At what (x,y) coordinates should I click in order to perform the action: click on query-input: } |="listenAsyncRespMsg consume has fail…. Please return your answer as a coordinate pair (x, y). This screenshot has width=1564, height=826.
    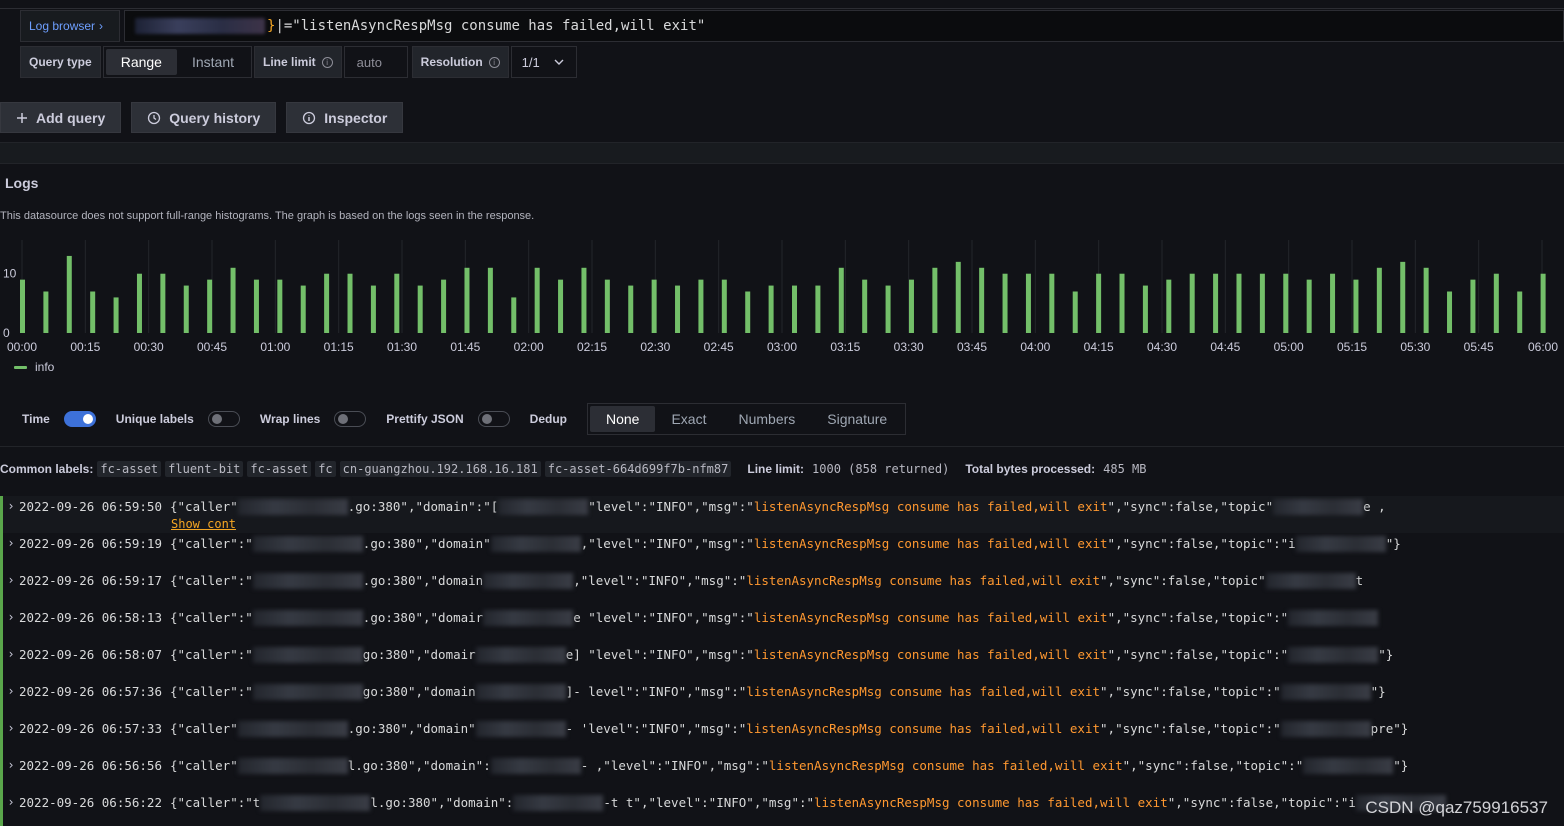
    Looking at the image, I should click on (844, 26).